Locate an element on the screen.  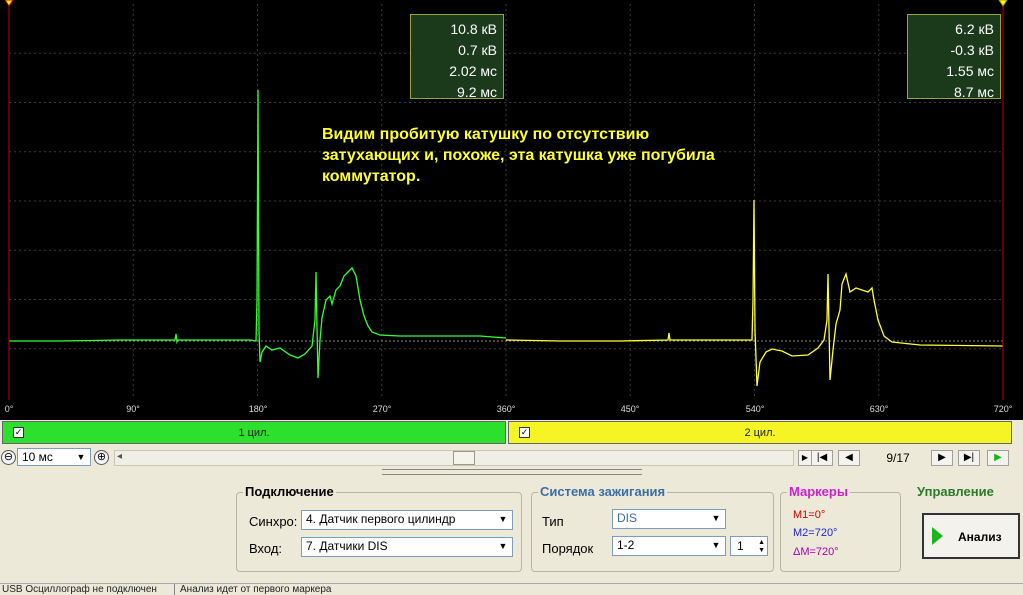
dwell-time: 8.7 мс is located at coordinates (974, 92).